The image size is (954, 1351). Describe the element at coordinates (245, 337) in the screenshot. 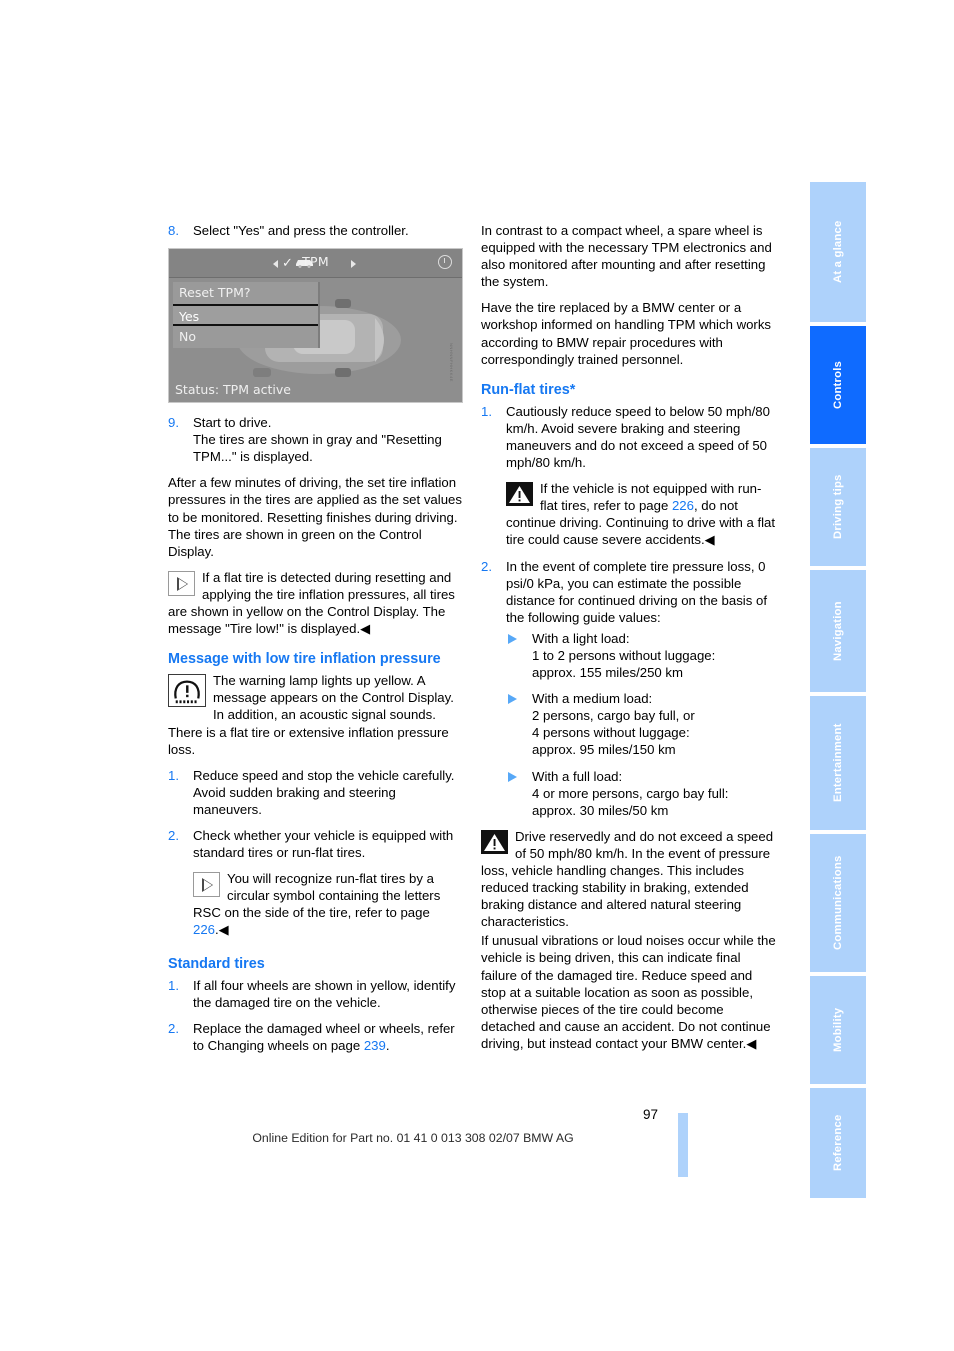

I see `menu-item-no: No` at that location.